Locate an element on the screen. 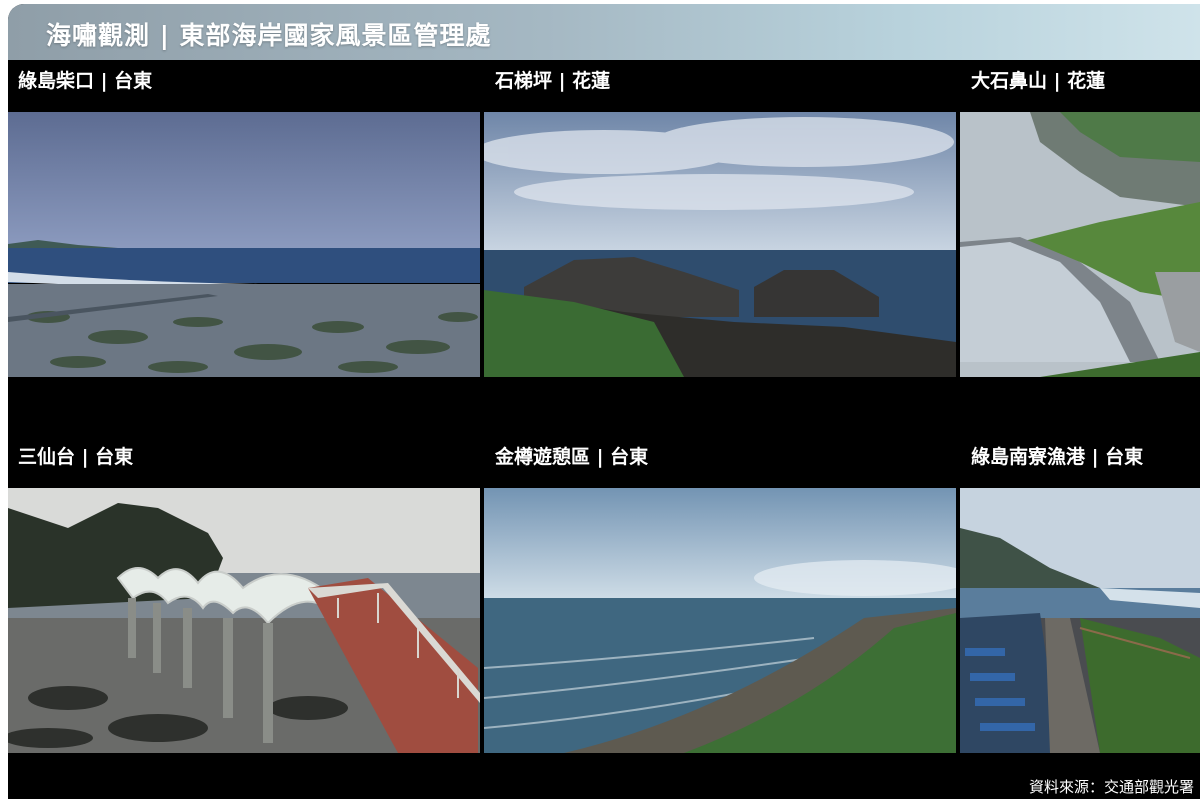 The image size is (1200, 799). camera-label-dashibishan: 大石鼻山 | 花蓮 is located at coordinates (1038, 81).